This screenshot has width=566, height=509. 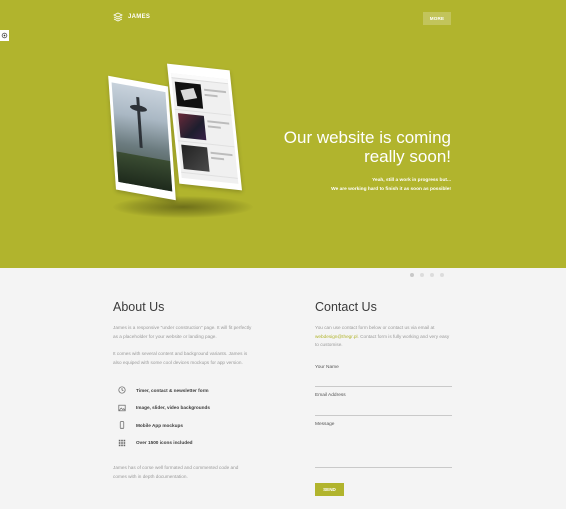 I want to click on email-link: webdesign@thegr.pl, so click(x=336, y=336).